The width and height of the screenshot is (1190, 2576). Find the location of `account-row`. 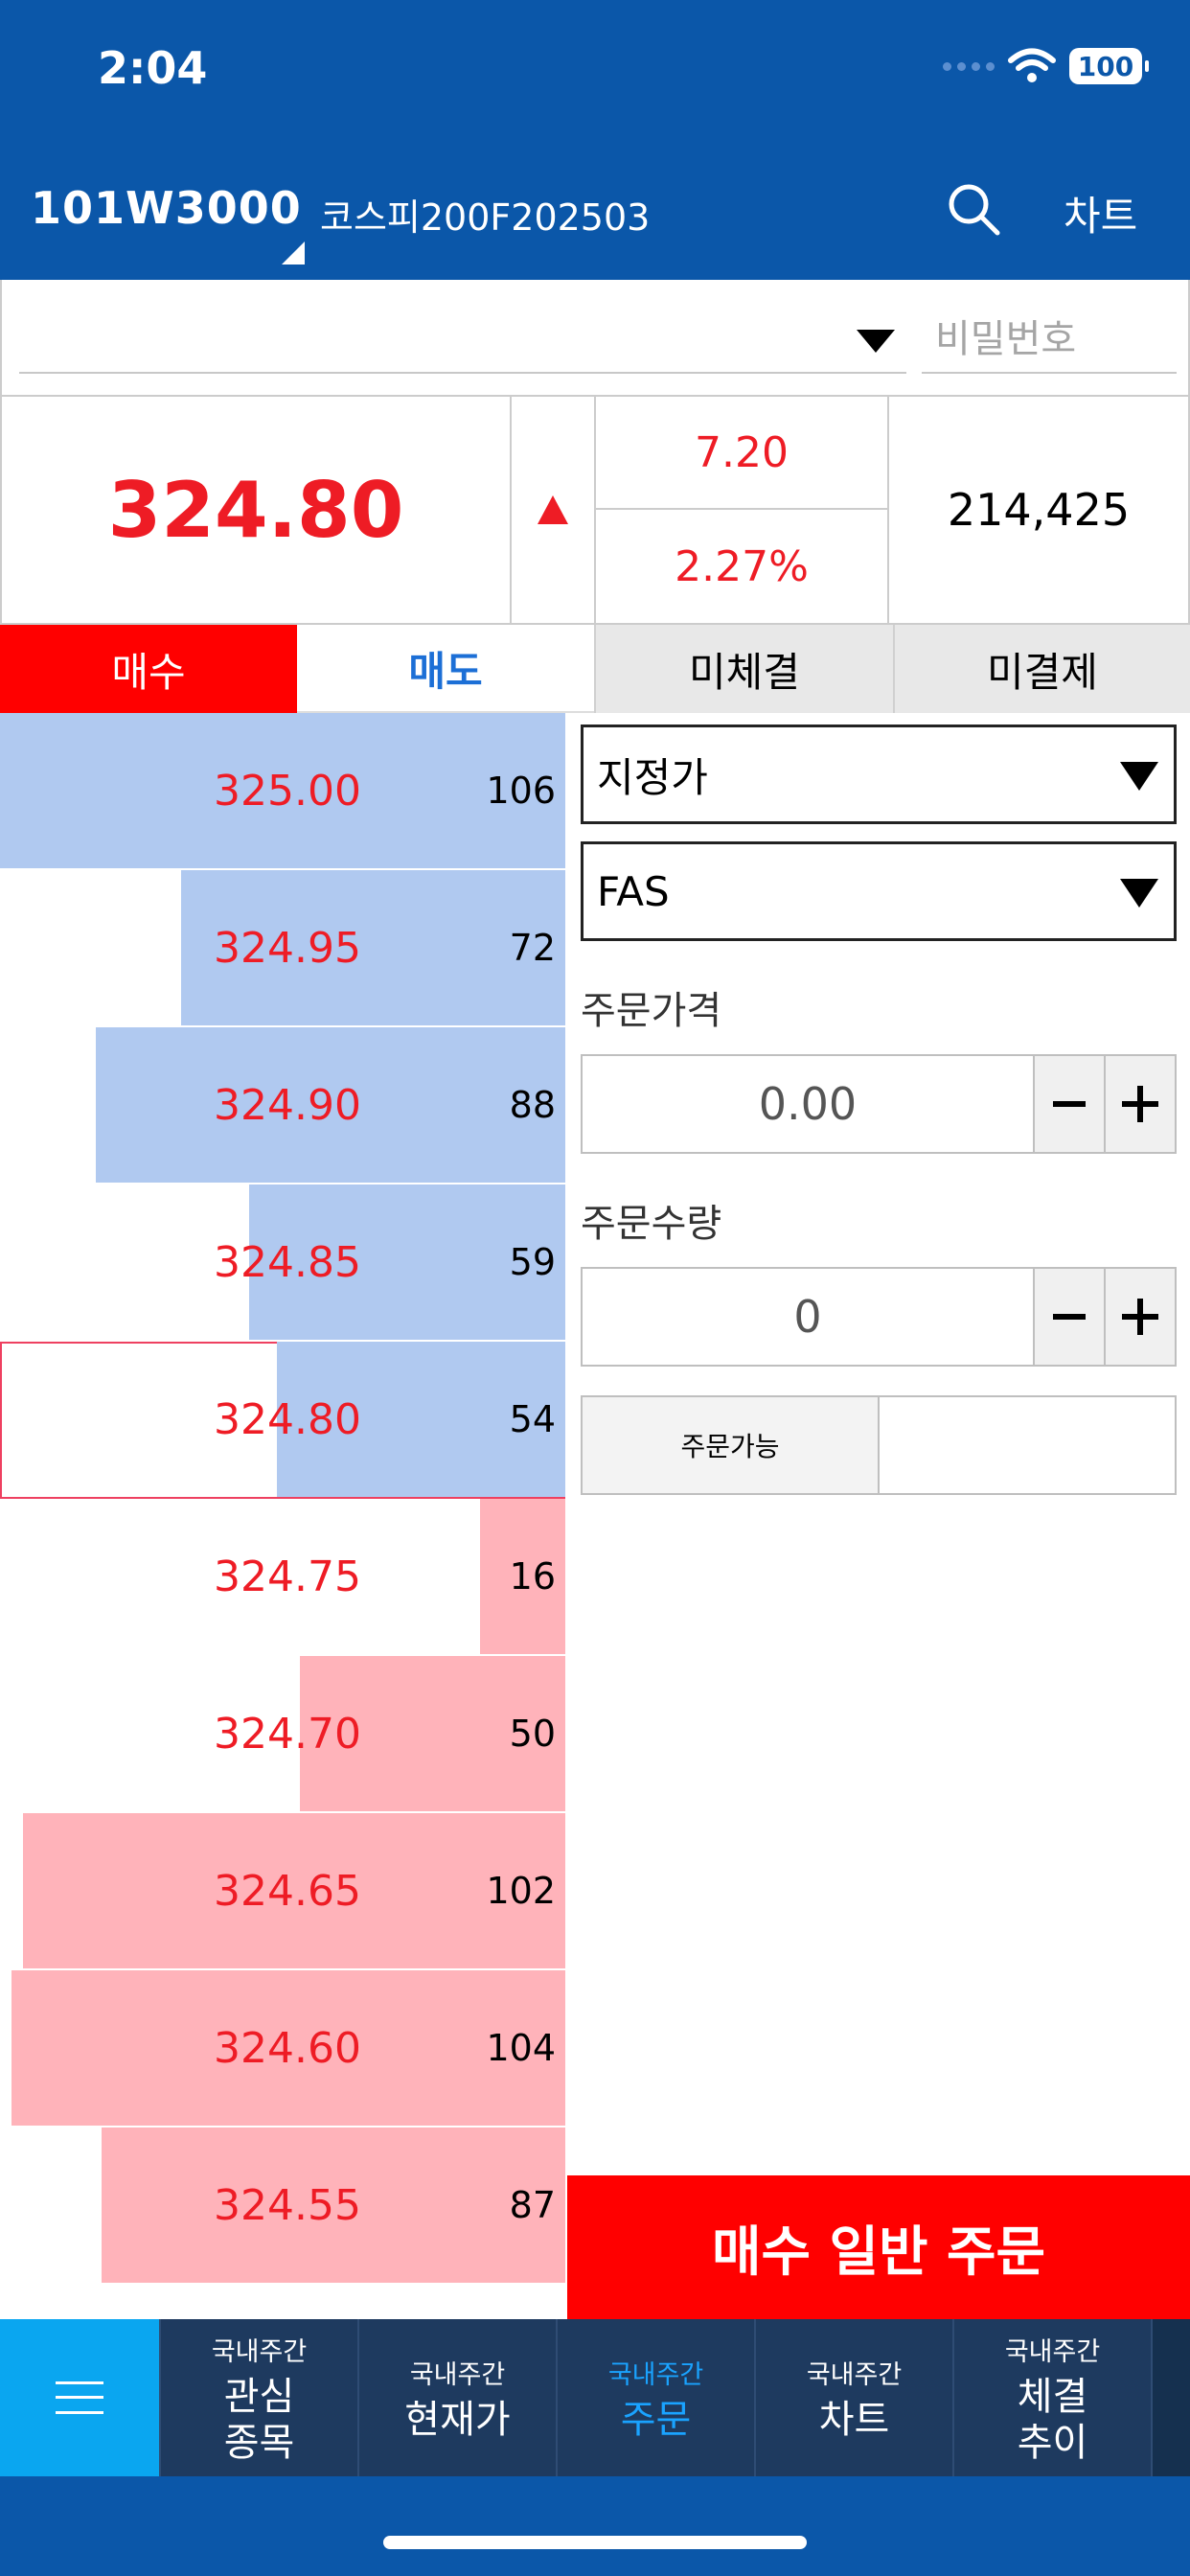

account-row is located at coordinates (595, 338).